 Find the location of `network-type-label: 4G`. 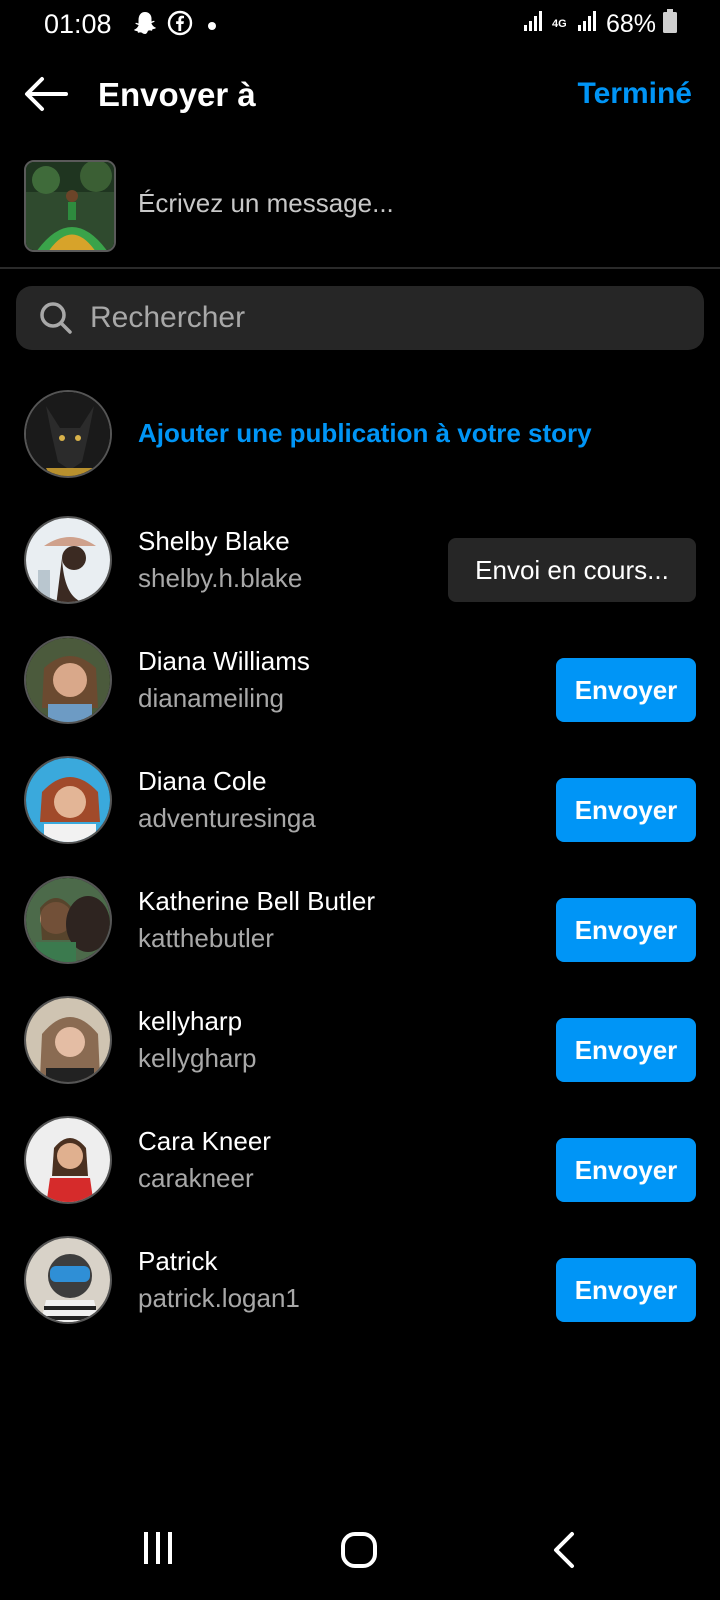

network-type-label: 4G is located at coordinates (559, 24).